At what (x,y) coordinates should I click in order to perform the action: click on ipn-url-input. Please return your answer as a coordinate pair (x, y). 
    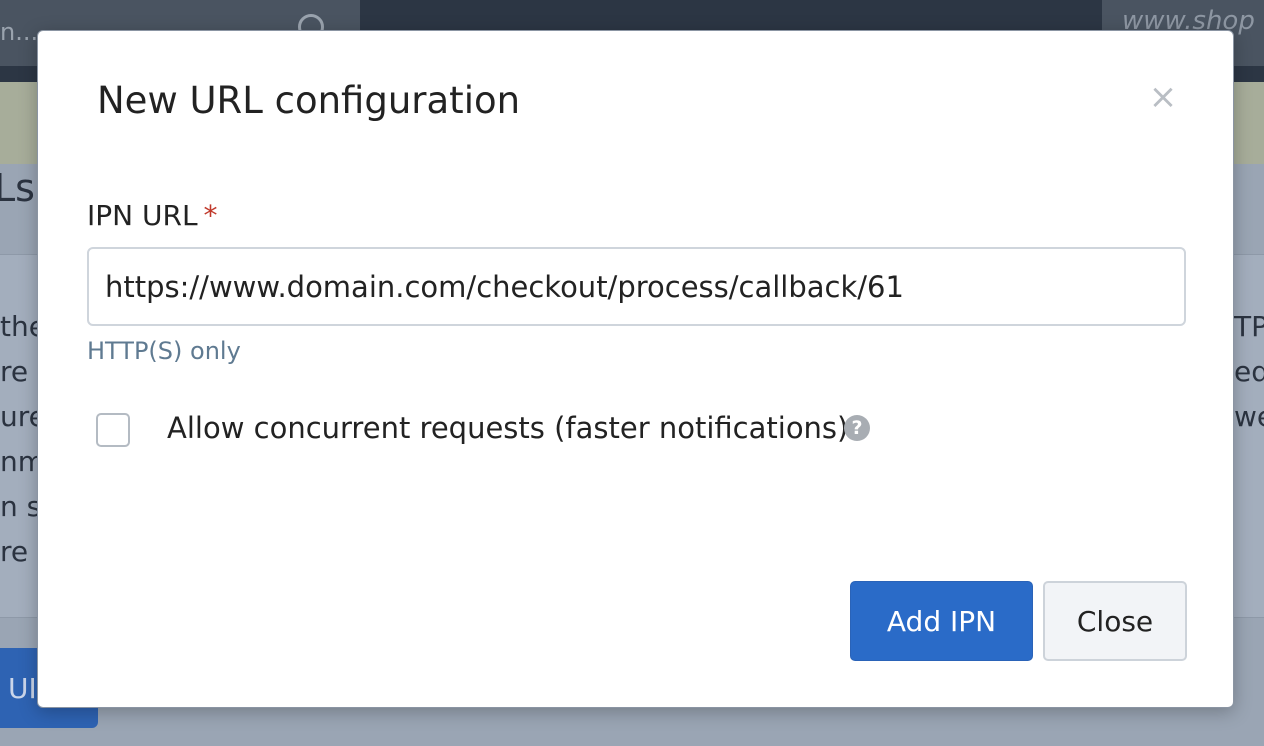
    Looking at the image, I should click on (636, 286).